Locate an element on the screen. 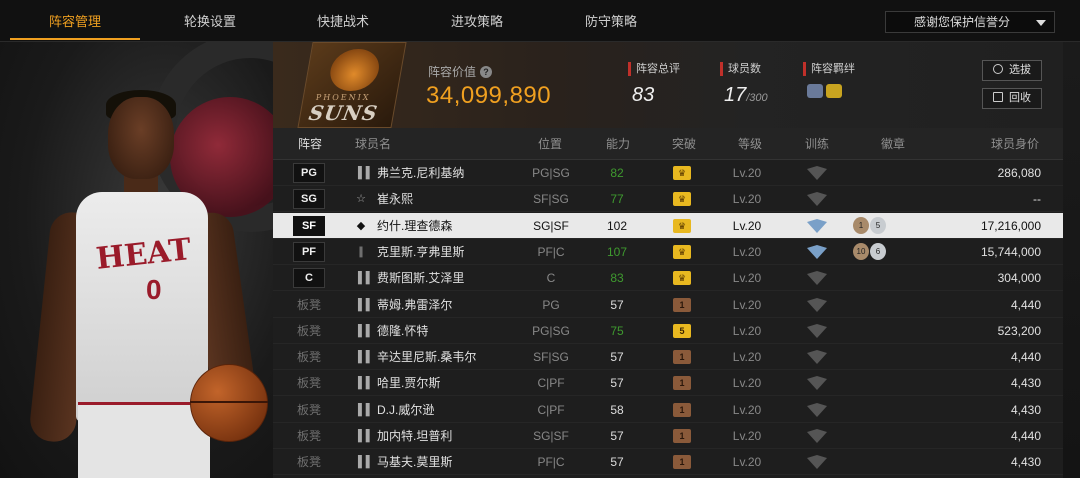 The image size is (1080, 478). table-row: 板凳 ▐▐ 德隆.怀特 PG|SG 75 5 Lv.20 523,200 is located at coordinates (668, 331).